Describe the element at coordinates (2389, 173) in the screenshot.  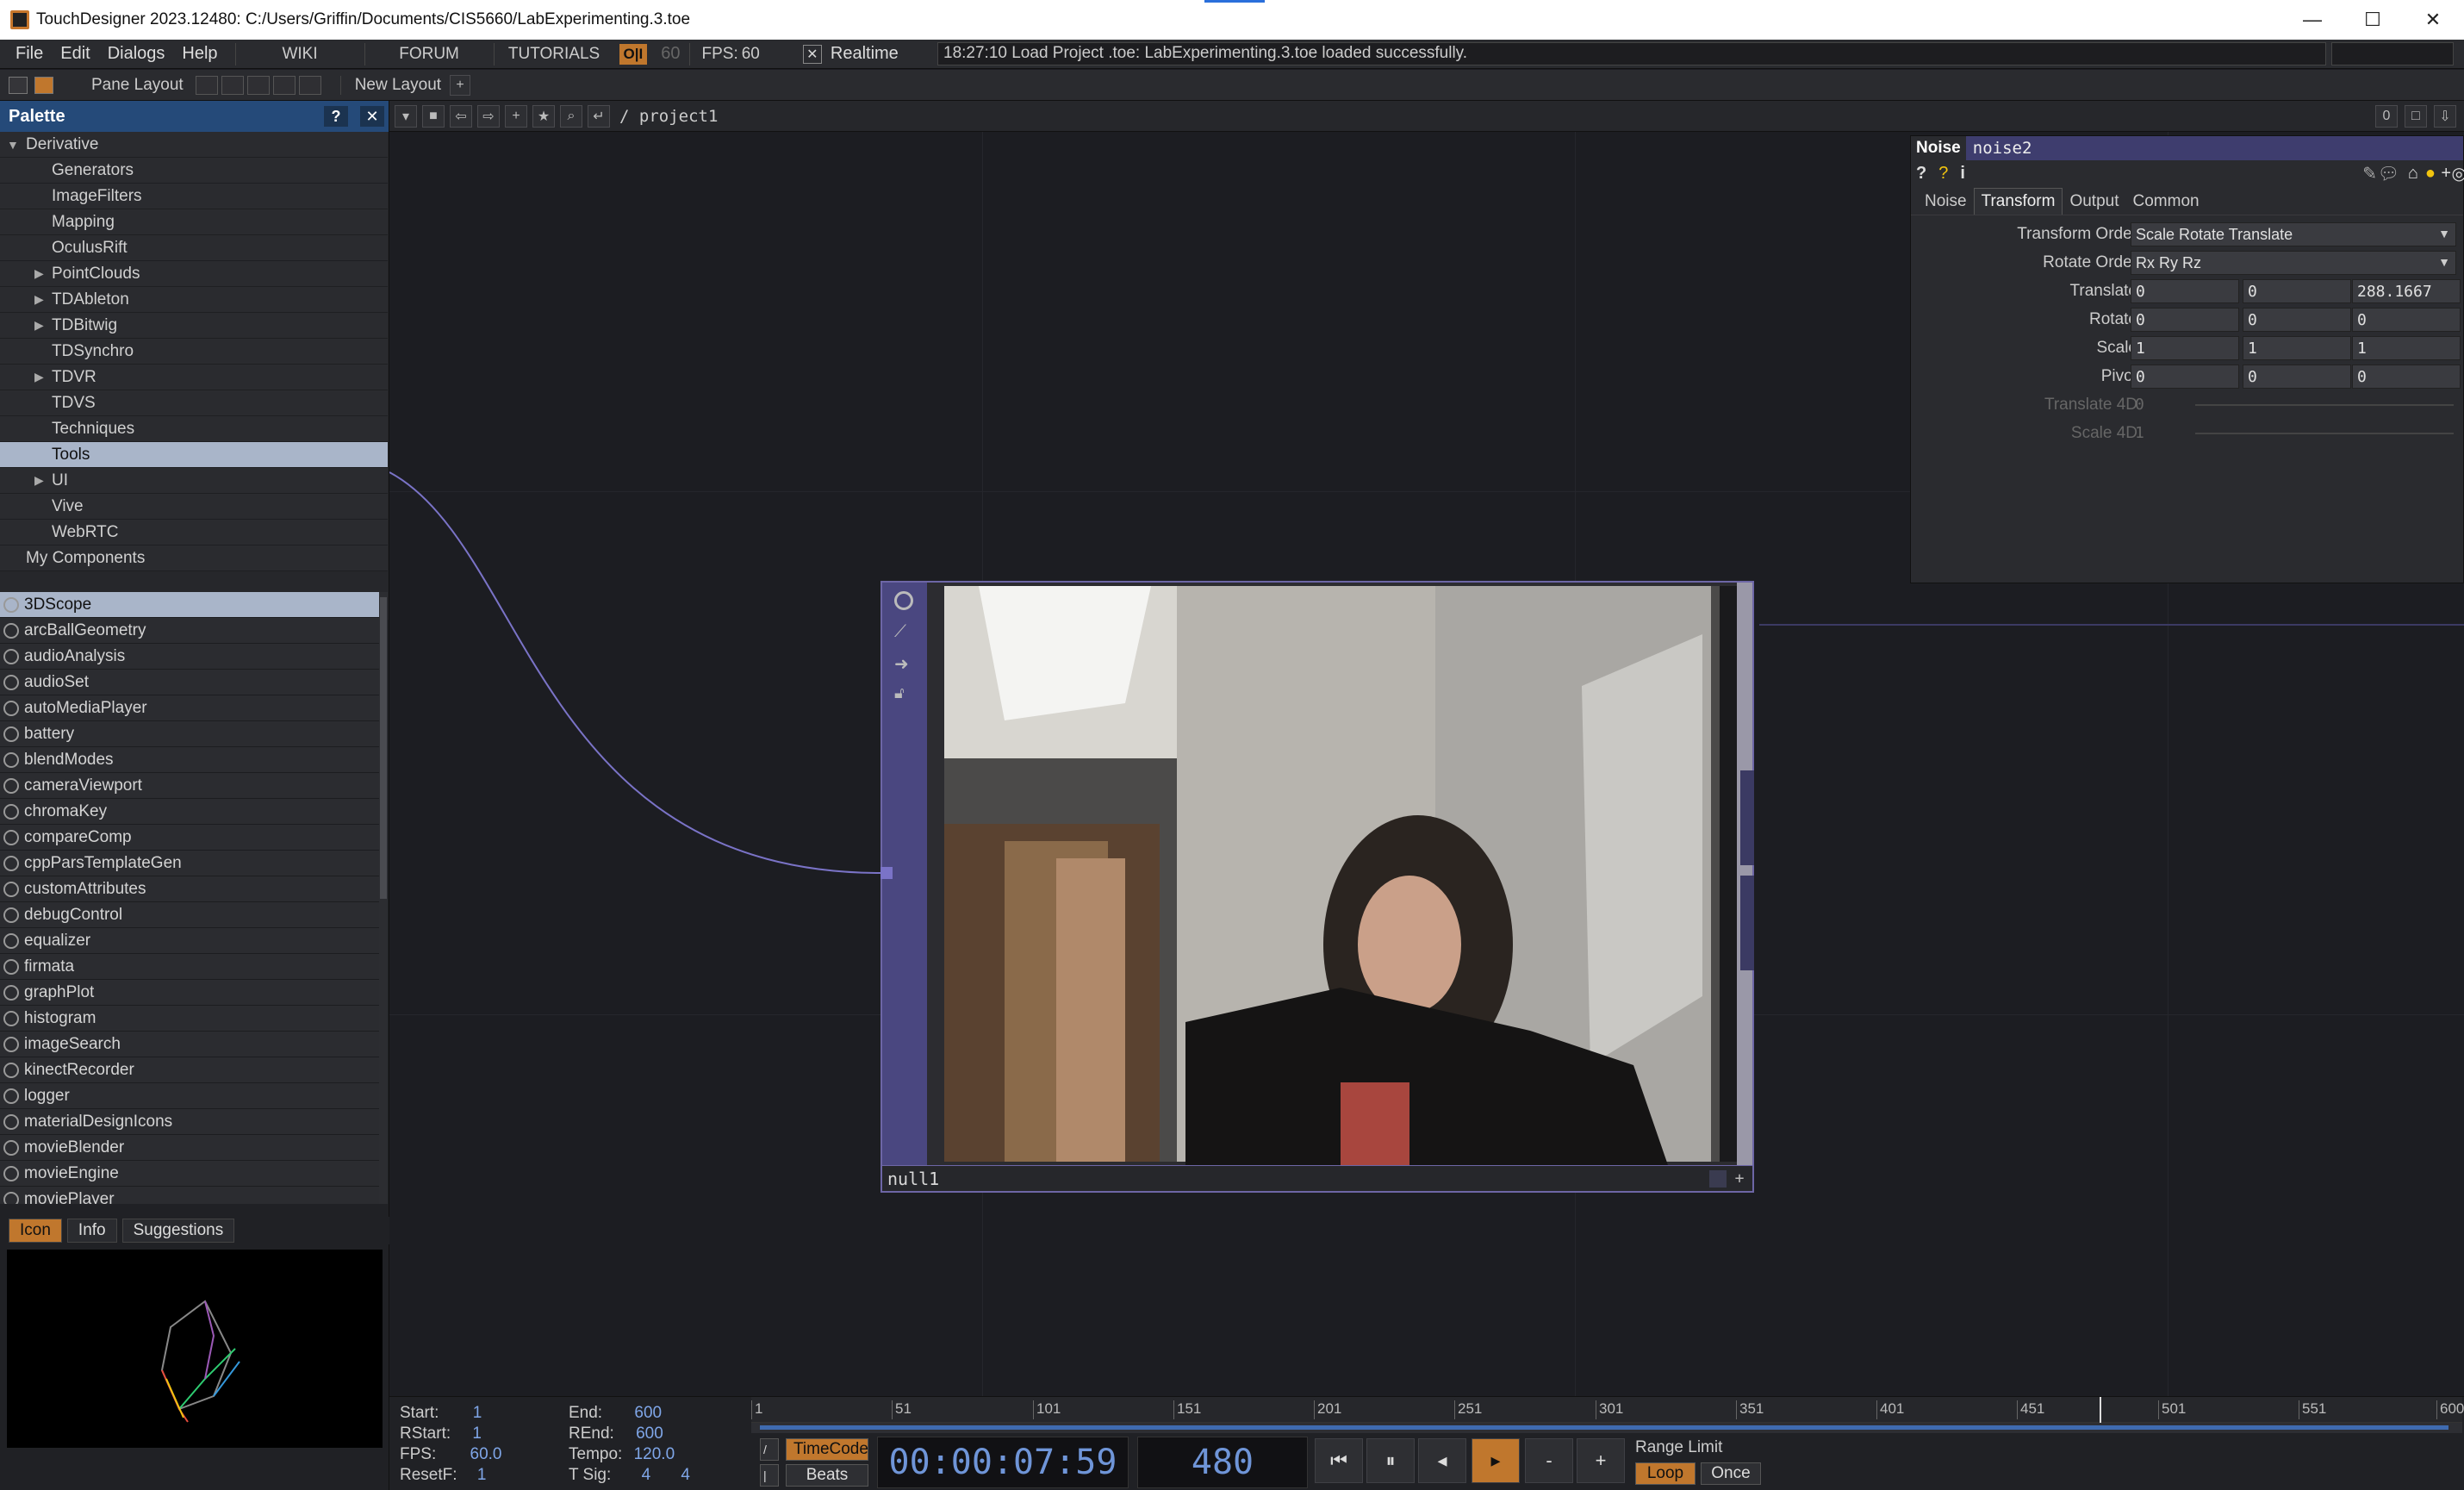
I see `comment-icon: 💬︎` at that location.